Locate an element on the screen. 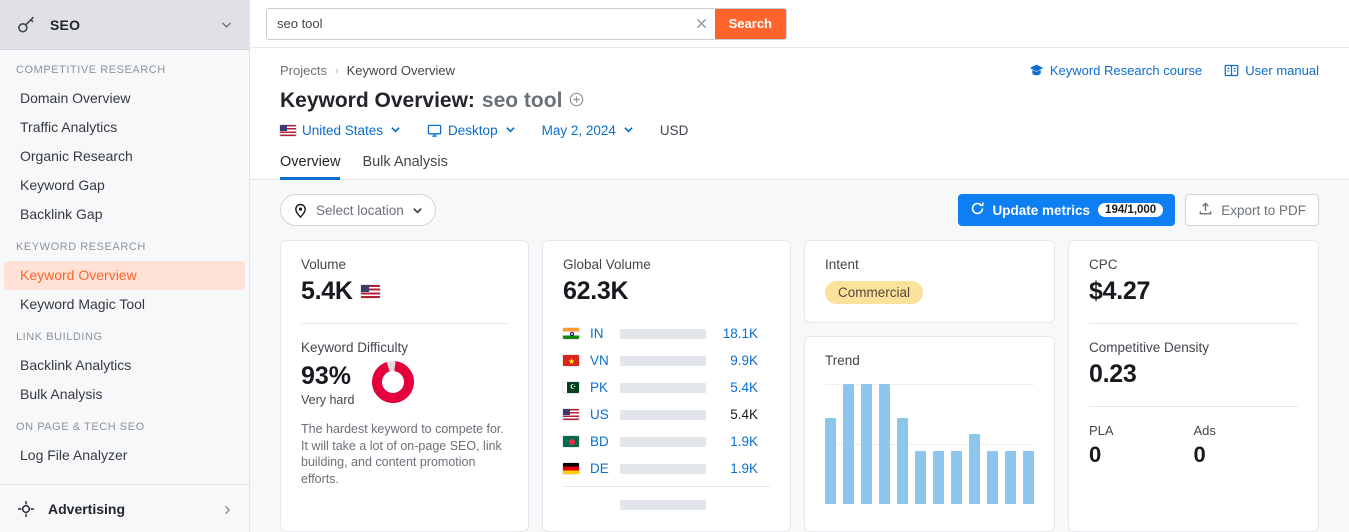 This screenshot has height=532, width=1349. close-icon is located at coordinates (702, 24).